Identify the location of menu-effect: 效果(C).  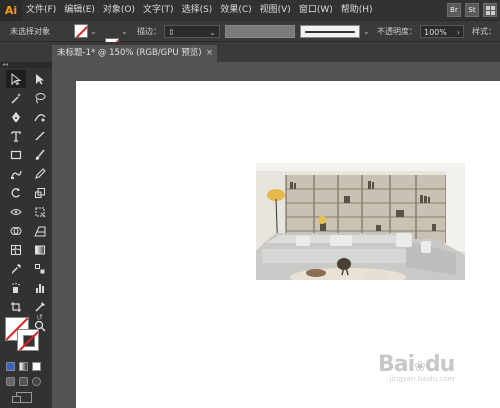
(235, 10).